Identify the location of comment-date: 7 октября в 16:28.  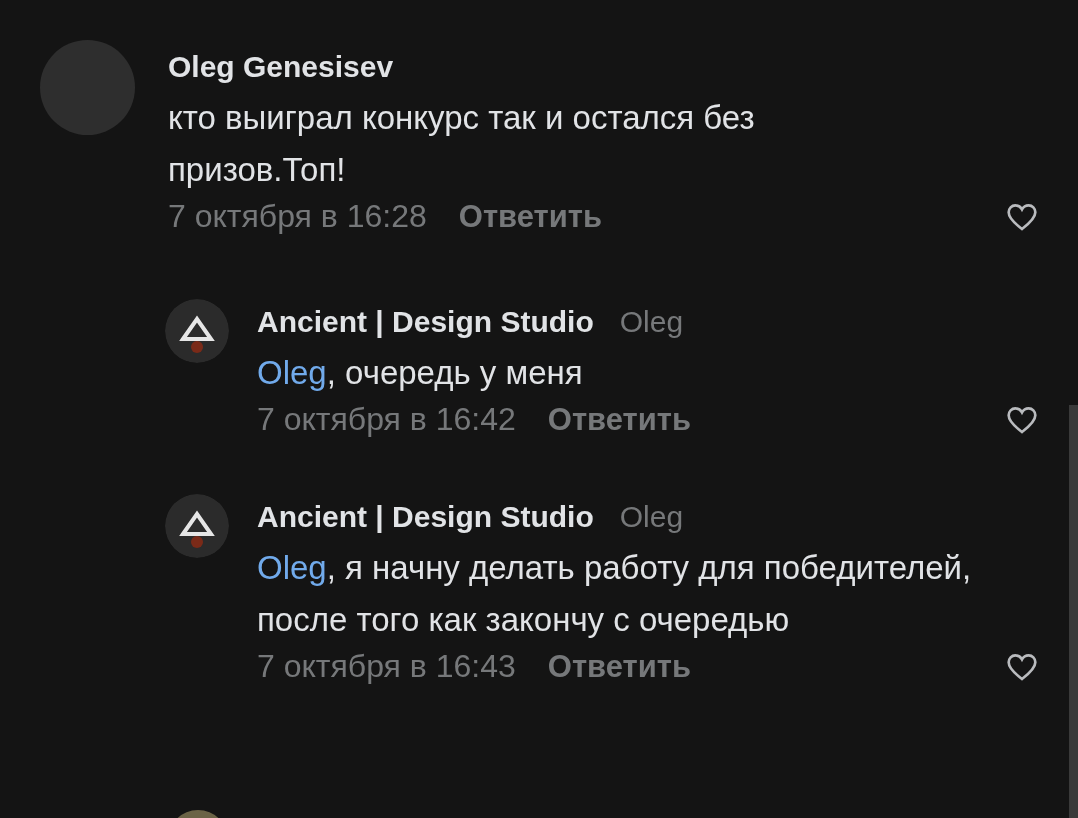
(297, 216).